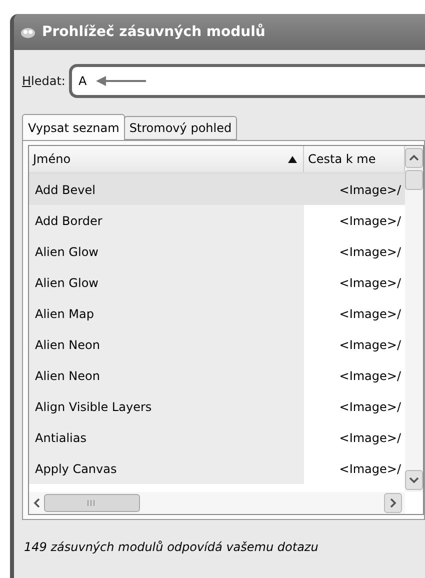  Describe the element at coordinates (166, 189) in the screenshot. I see `table-cell: Add Bevel` at that location.